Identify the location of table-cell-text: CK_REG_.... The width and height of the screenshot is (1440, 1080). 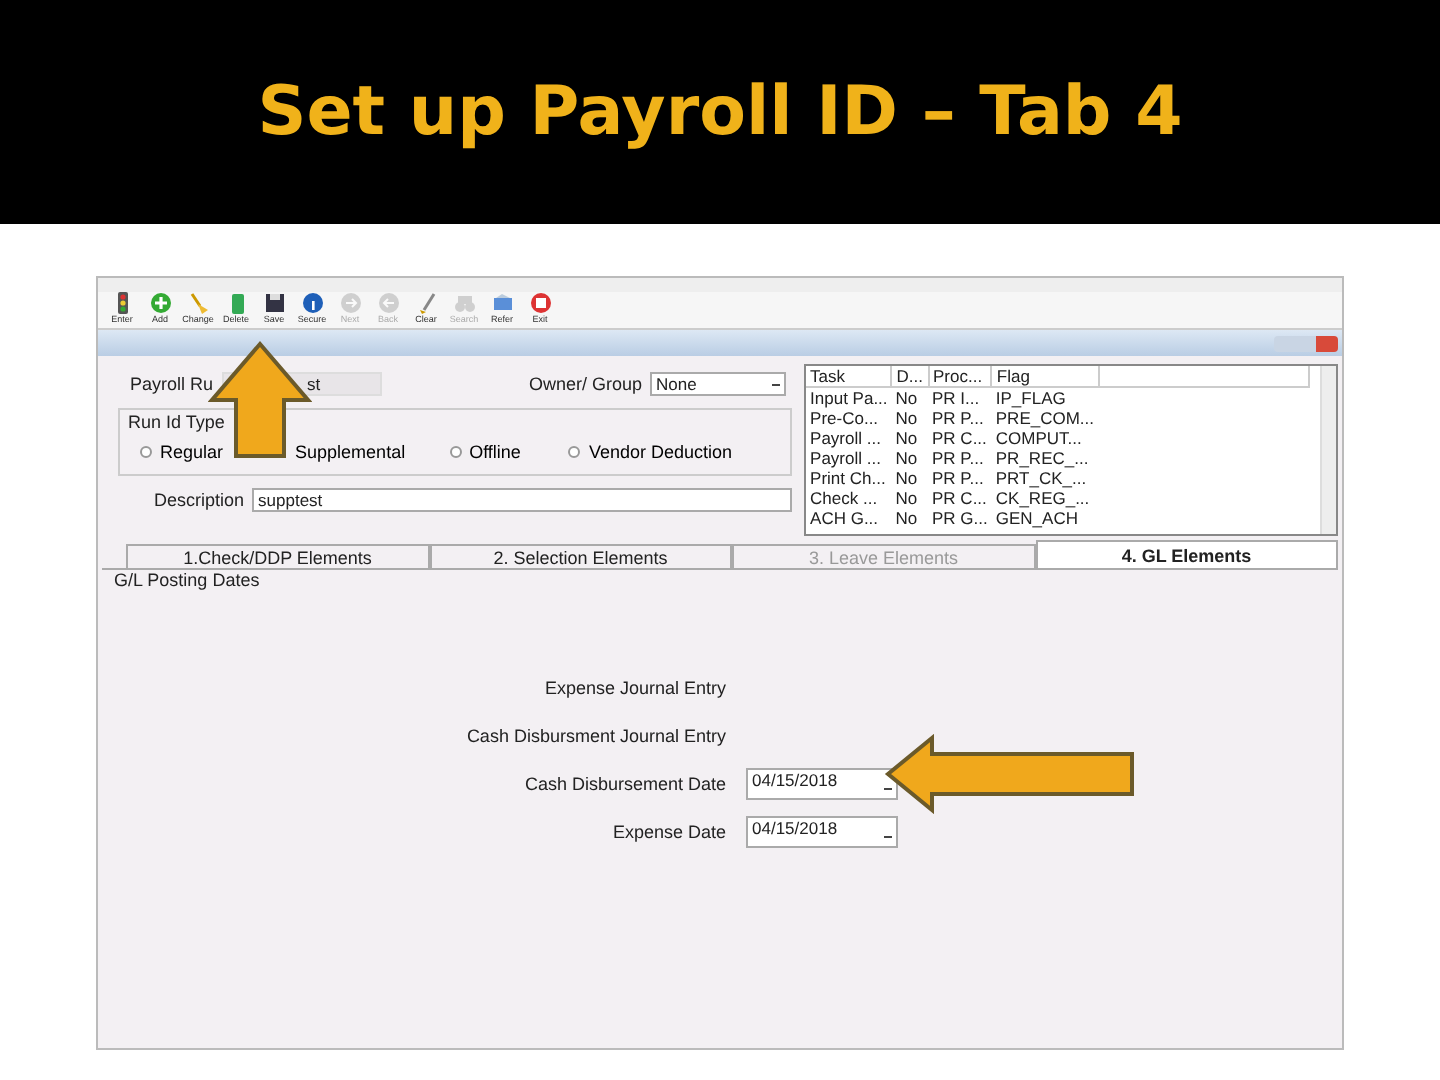
(1042, 498).